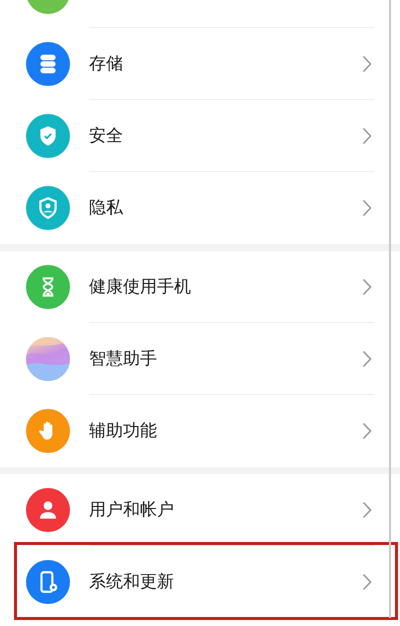 The image size is (400, 626). Describe the element at coordinates (132, 582) in the screenshot. I see `settings-label: 系统和更新` at that location.